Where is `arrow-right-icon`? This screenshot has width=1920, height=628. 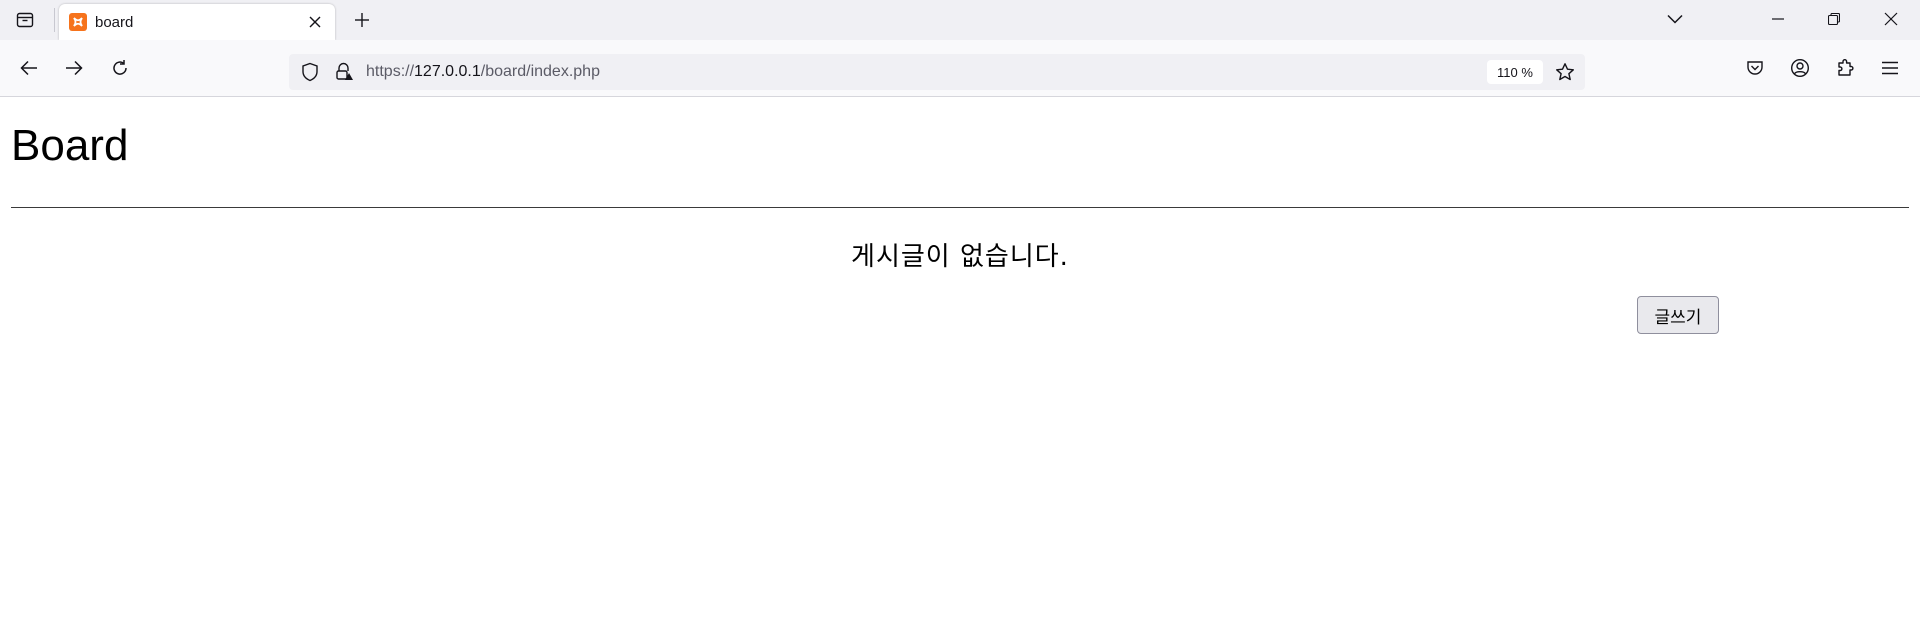 arrow-right-icon is located at coordinates (74, 68).